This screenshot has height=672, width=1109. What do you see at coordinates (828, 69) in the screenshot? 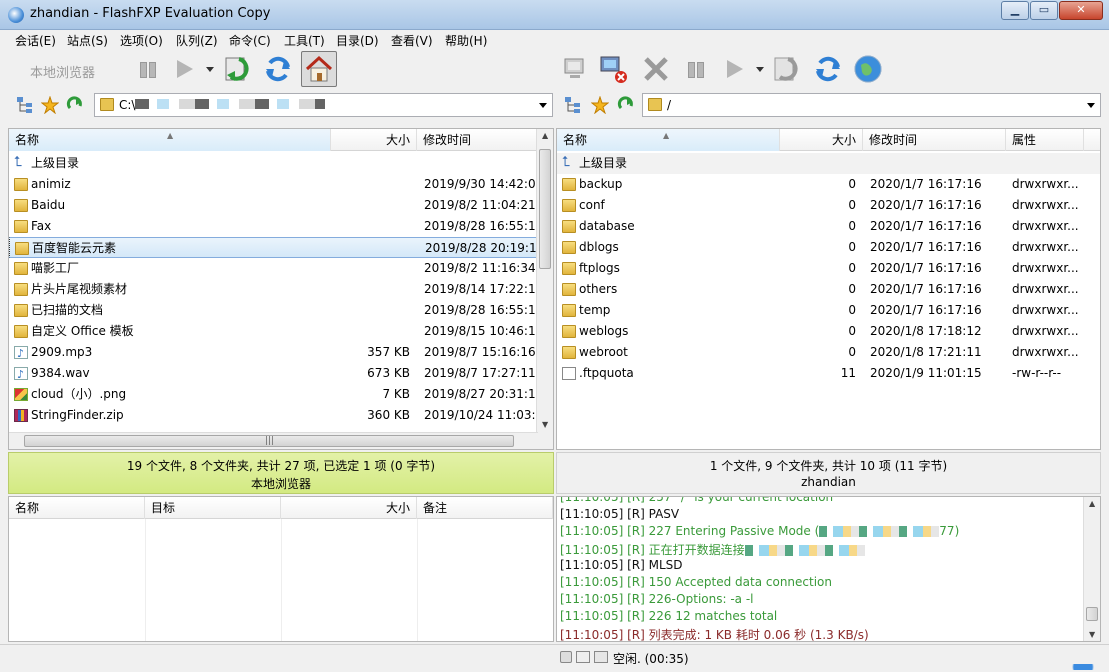
I see `remote-refresh-icon` at bounding box center [828, 69].